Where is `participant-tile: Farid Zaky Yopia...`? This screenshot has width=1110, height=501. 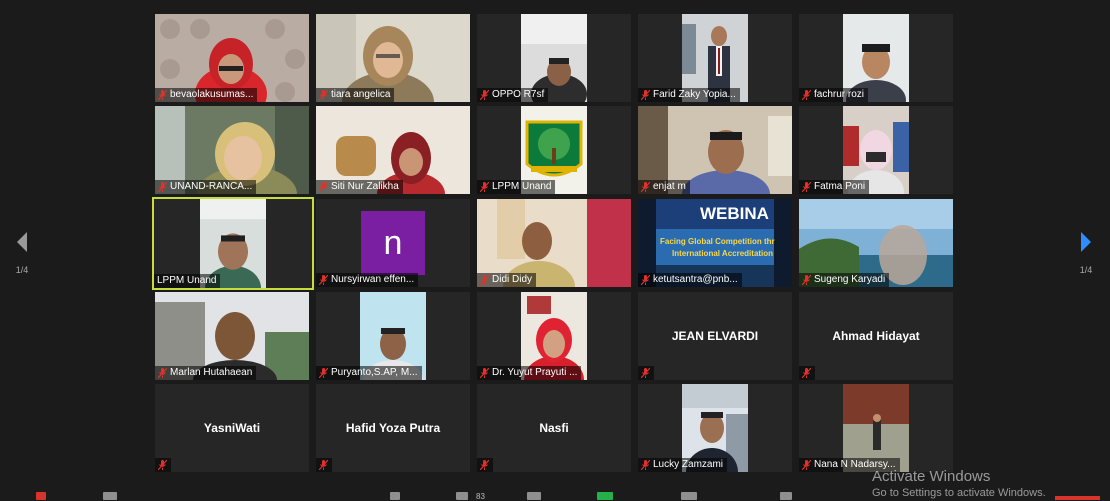
participant-tile: Farid Zaky Yopia... is located at coordinates (715, 58).